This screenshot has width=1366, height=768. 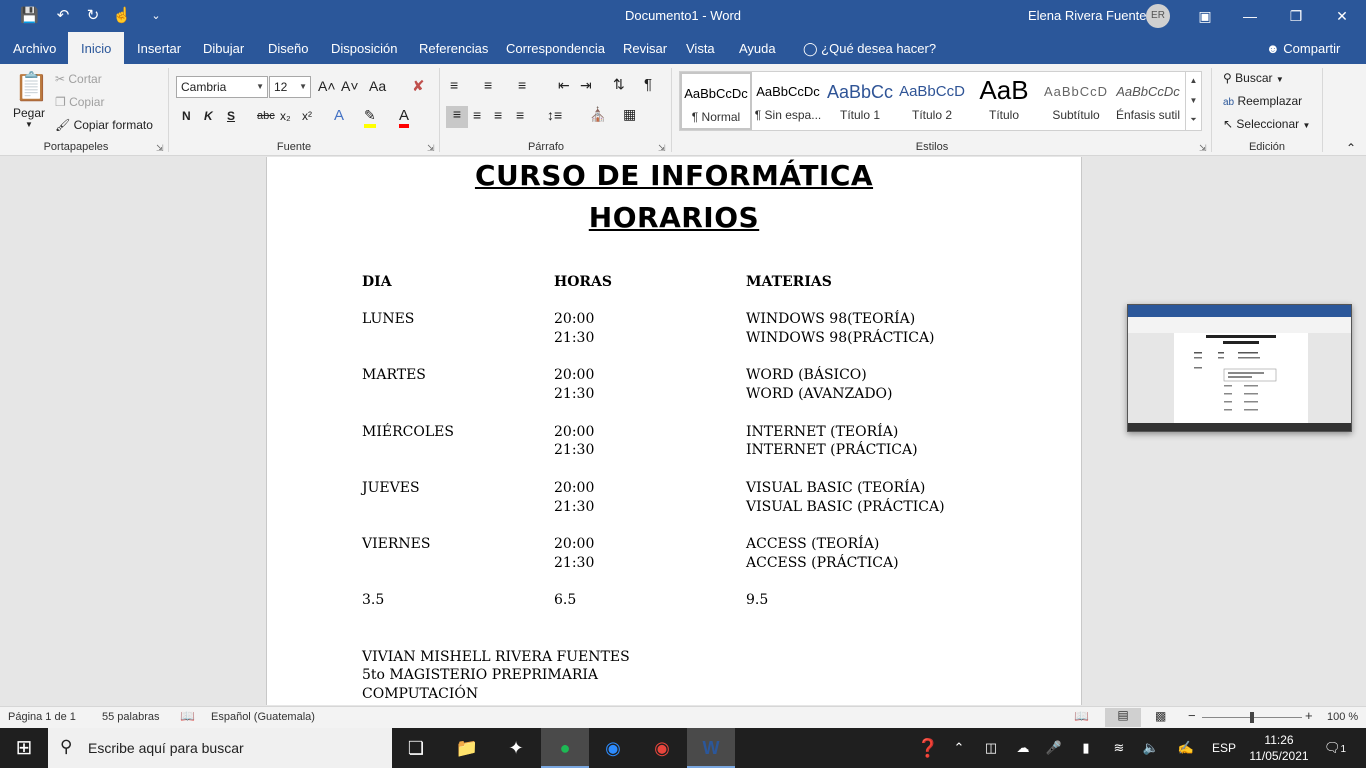 What do you see at coordinates (416, 748) in the screenshot?
I see `task-view-icon: ❏` at bounding box center [416, 748].